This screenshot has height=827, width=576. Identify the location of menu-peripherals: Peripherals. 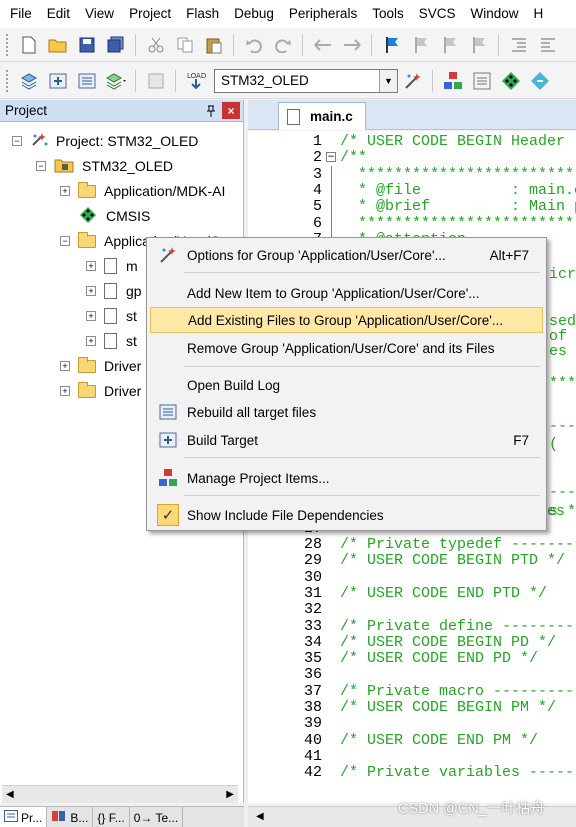
(322, 14).